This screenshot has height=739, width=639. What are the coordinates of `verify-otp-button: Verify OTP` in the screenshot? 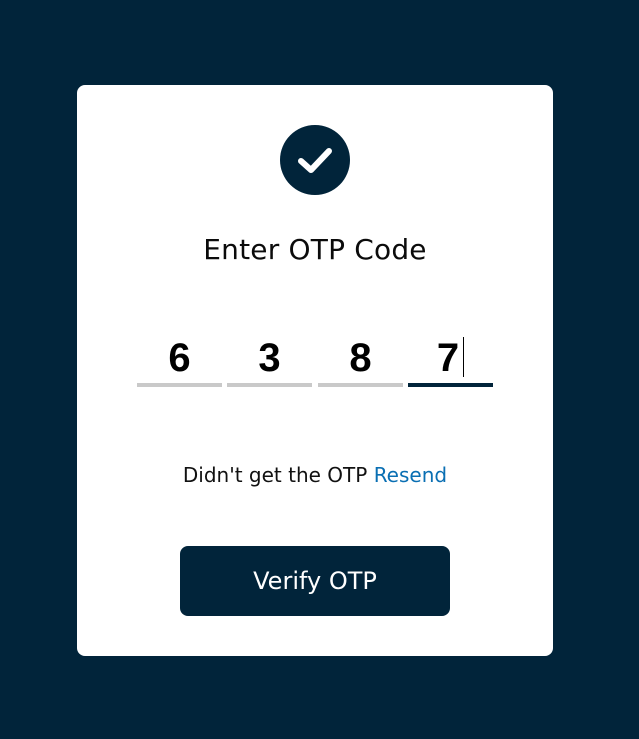 It's located at (315, 581).